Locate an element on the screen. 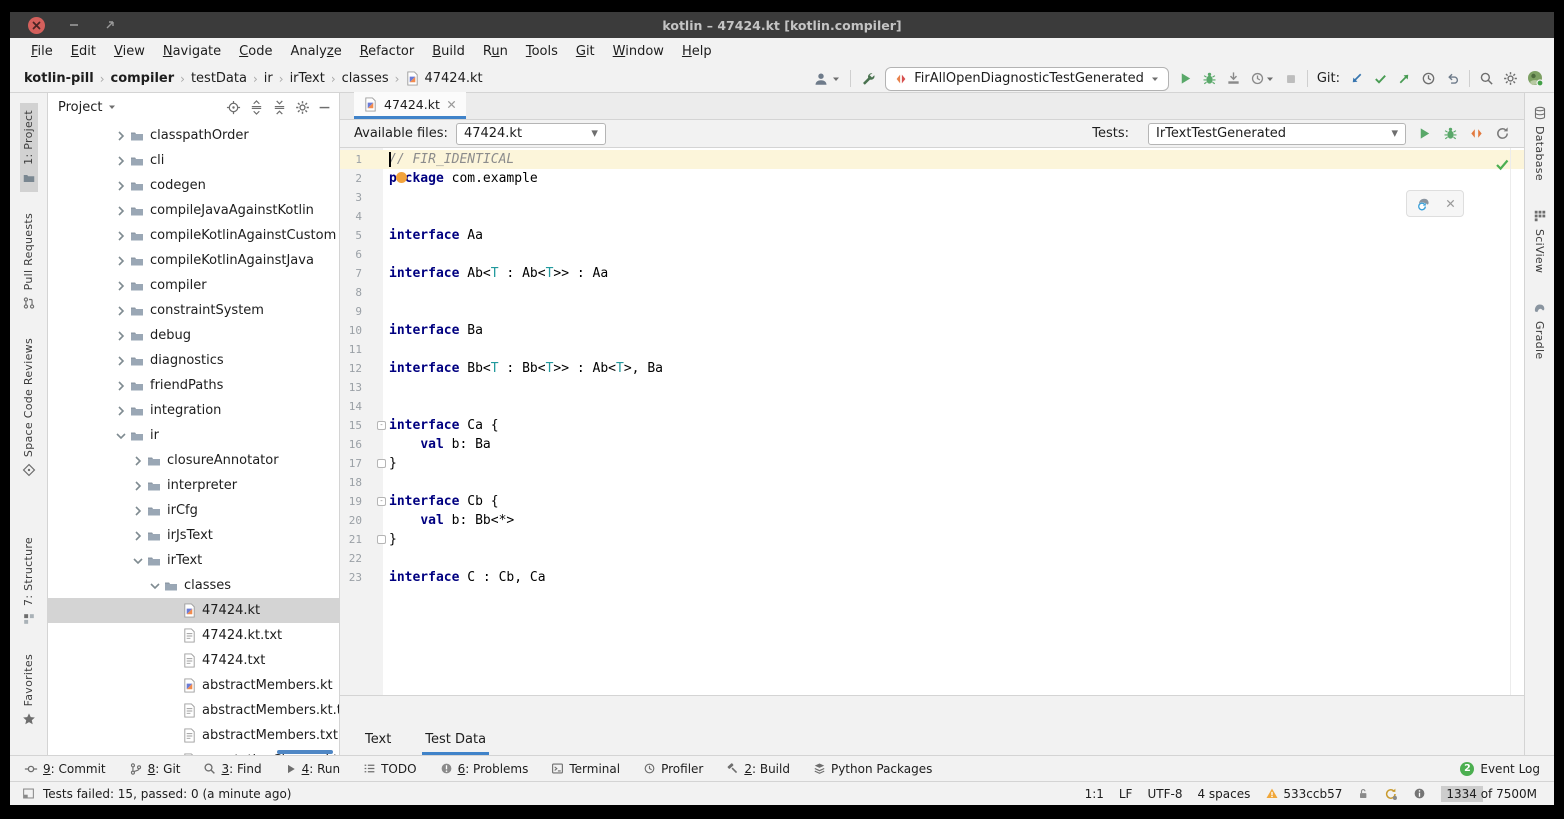 Image resolution: width=1564 pixels, height=819 pixels. encoding-widget: UTF-8 is located at coordinates (1164, 794).